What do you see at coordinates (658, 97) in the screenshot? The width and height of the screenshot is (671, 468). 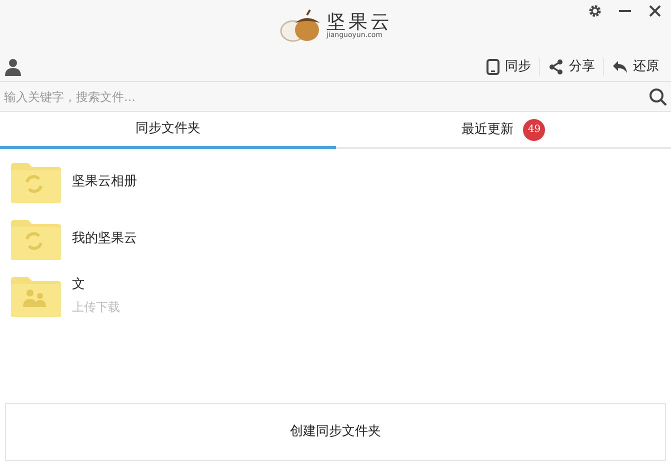 I see `search-icon` at bounding box center [658, 97].